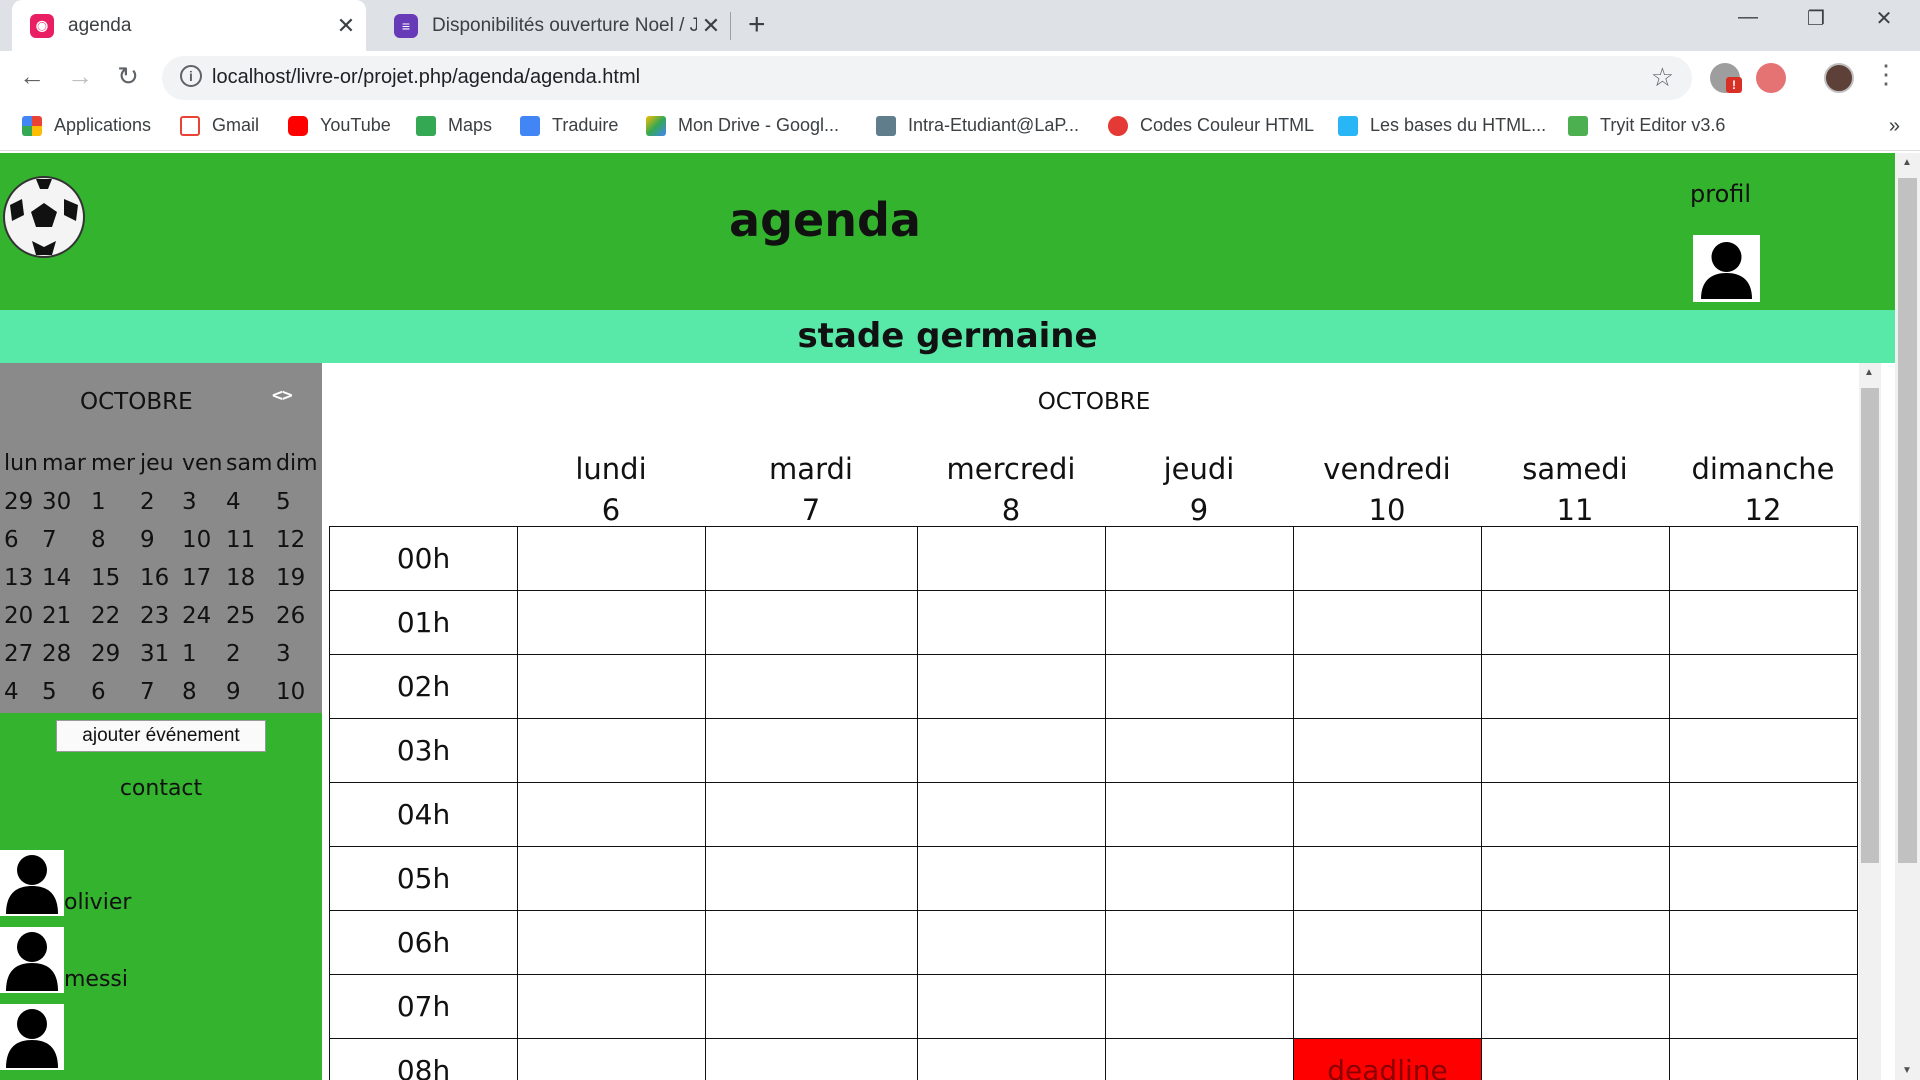 This screenshot has width=1920, height=1080. Describe the element at coordinates (1720, 194) in the screenshot. I see `profile-label: profil` at that location.